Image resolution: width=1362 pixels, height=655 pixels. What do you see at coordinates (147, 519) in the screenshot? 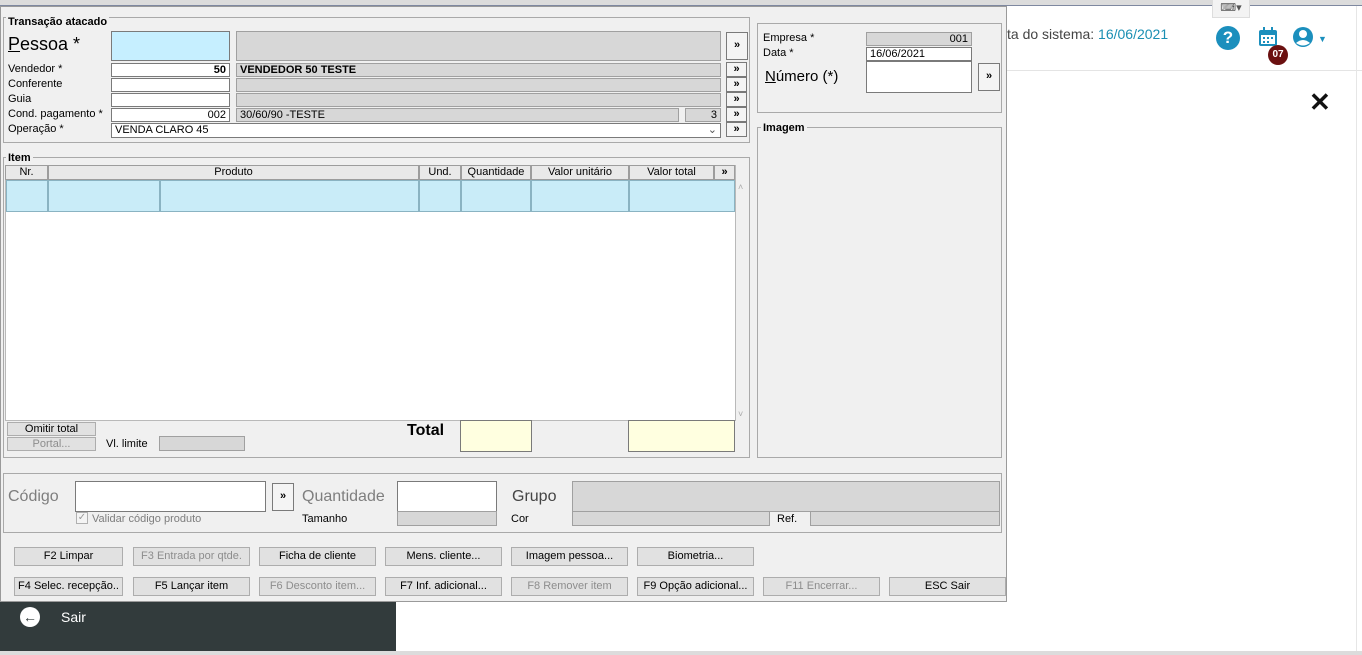
I see `validar-label: Validar código produto` at bounding box center [147, 519].